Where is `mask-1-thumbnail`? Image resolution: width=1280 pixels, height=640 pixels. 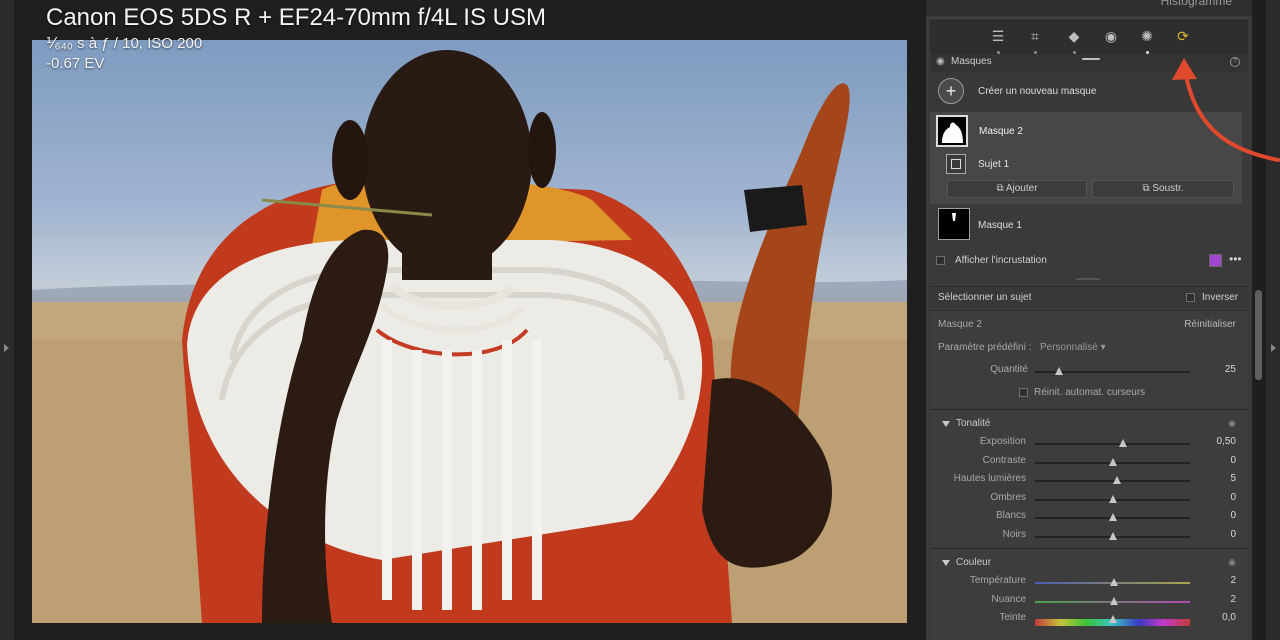
mask-1-thumbnail is located at coordinates (954, 224).